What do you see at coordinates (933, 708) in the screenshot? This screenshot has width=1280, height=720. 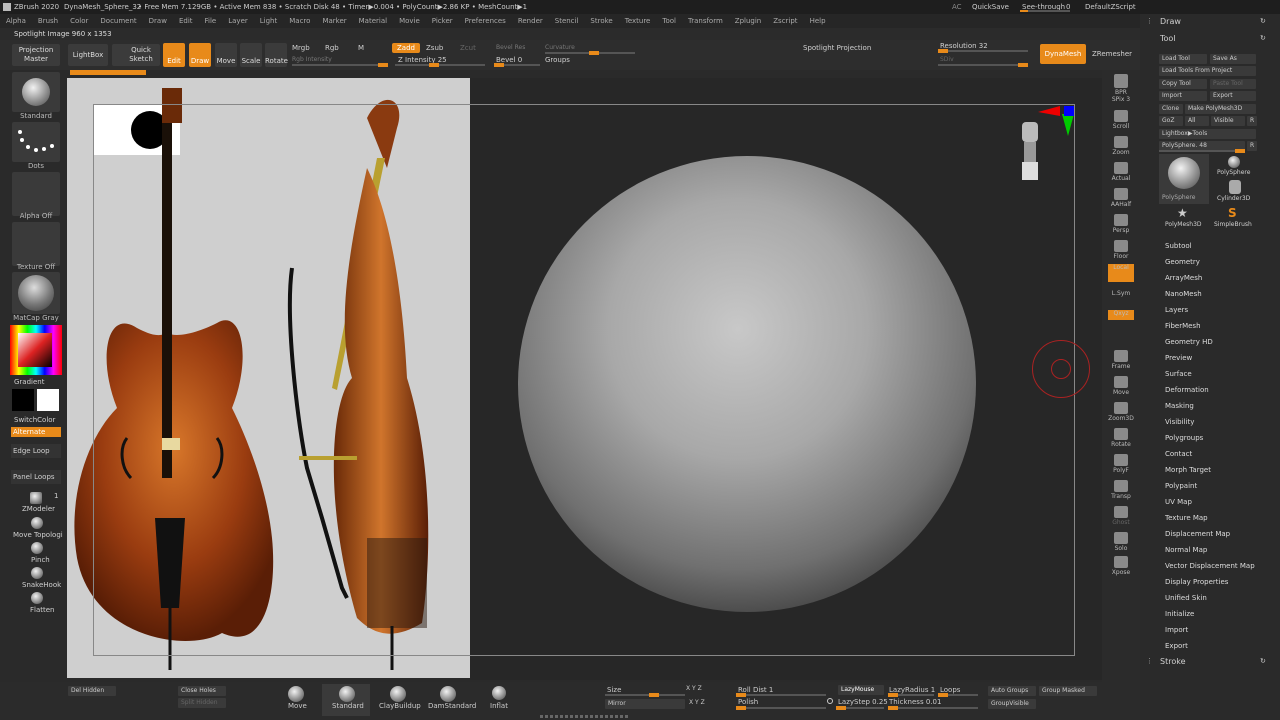 I see `thickness-track` at bounding box center [933, 708].